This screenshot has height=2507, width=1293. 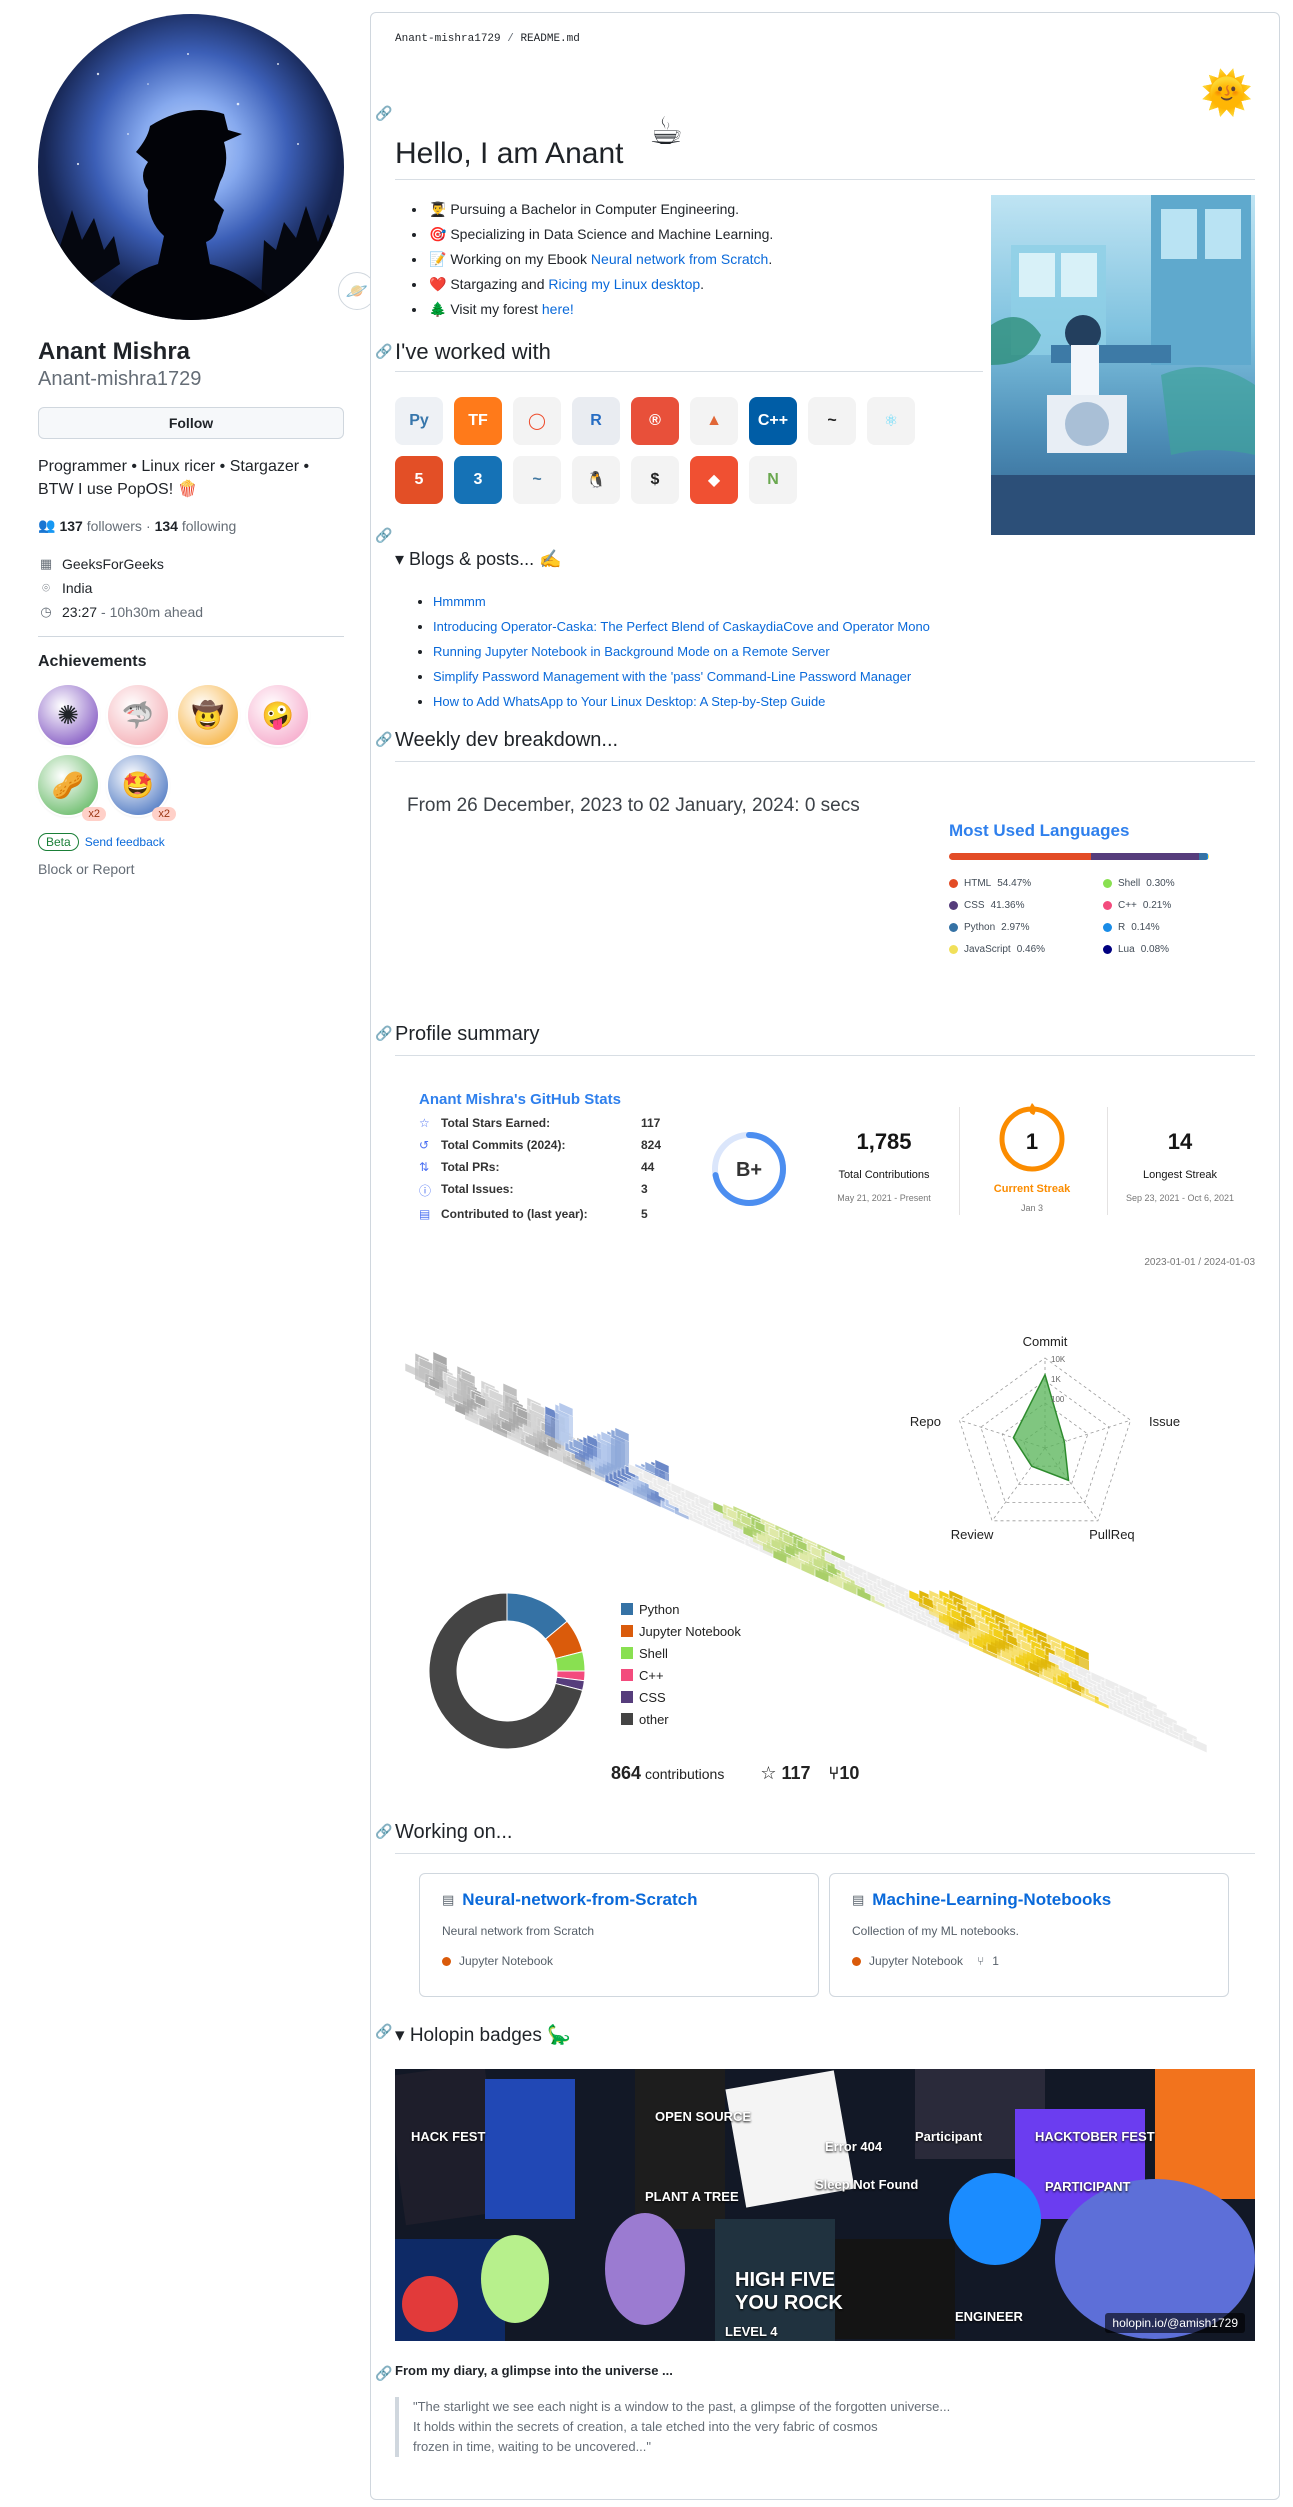 What do you see at coordinates (1107, 927) in the screenshot?
I see `lang-dot` at bounding box center [1107, 927].